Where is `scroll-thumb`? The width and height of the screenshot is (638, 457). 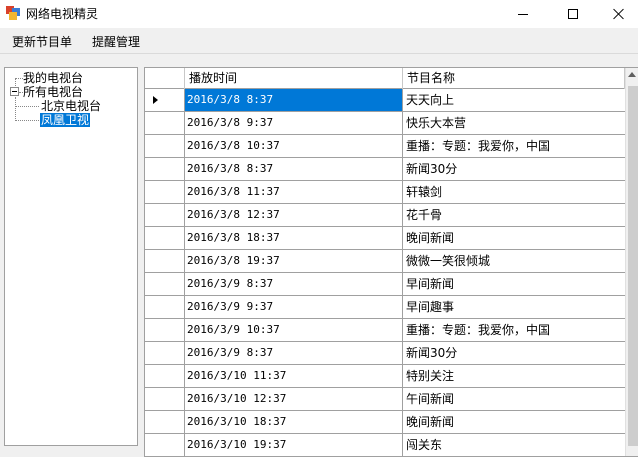 scroll-thumb is located at coordinates (633, 266).